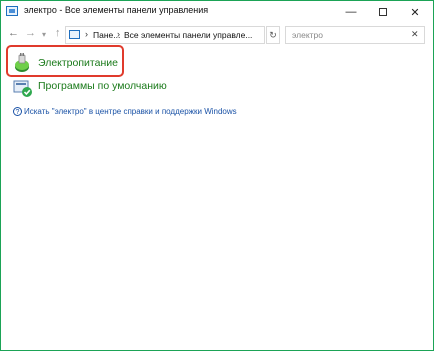  I want to click on recent-locations-button: ▾, so click(44, 34).